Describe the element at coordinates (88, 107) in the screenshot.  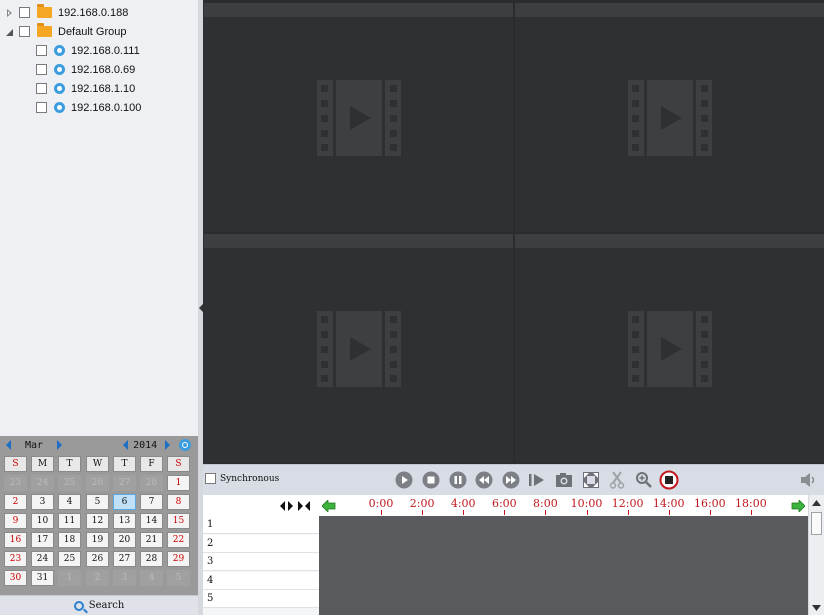
I see `tree-node-camera: 192.168.0.100` at that location.